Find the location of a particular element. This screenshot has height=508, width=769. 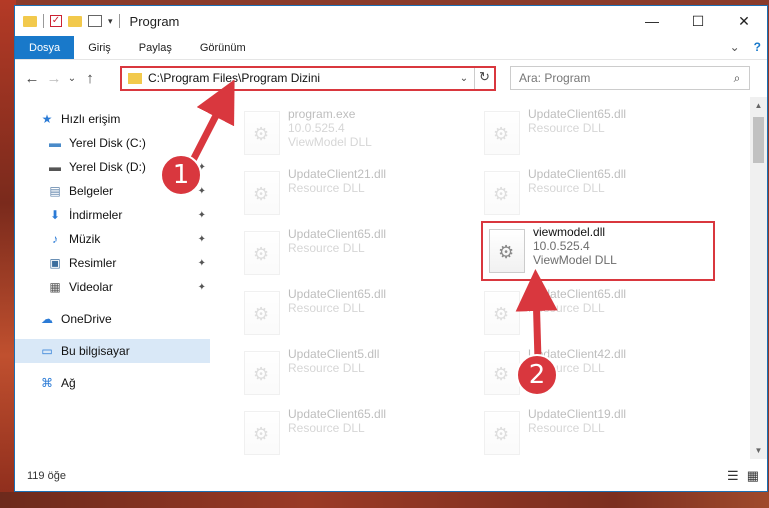

step-1-badge: 1 is located at coordinates (181, 175).